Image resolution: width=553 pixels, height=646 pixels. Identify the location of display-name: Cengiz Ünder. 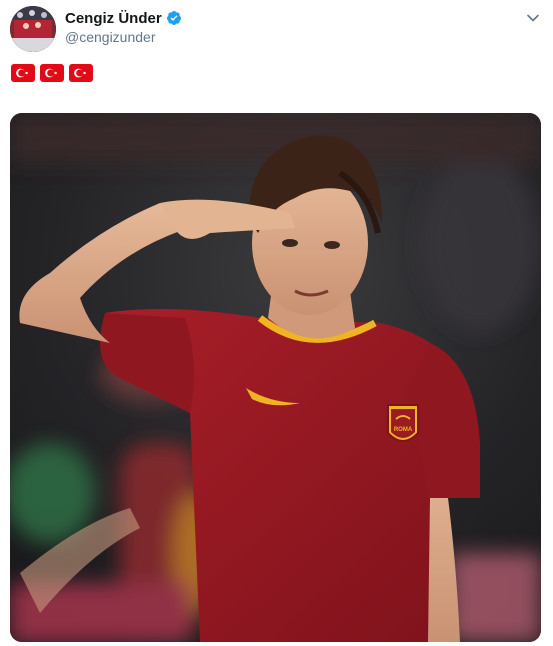
(123, 18).